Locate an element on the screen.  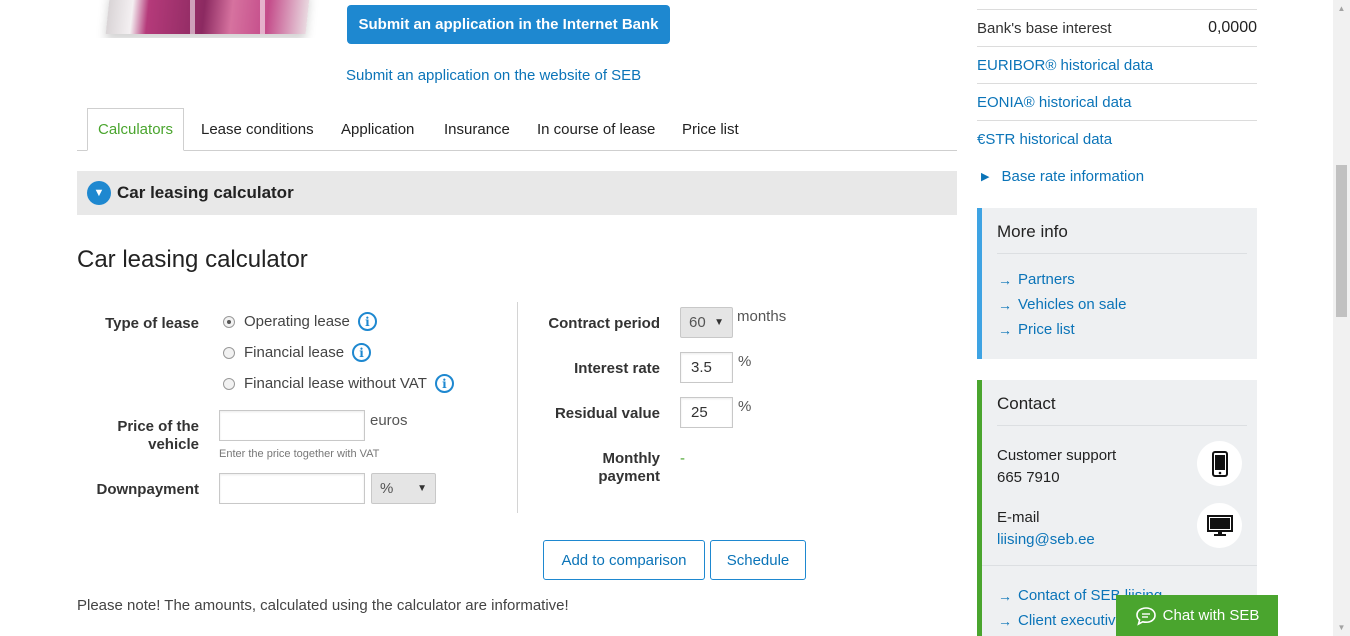
base-rate-info-label: Base rate information is located at coordinates (1073, 176).